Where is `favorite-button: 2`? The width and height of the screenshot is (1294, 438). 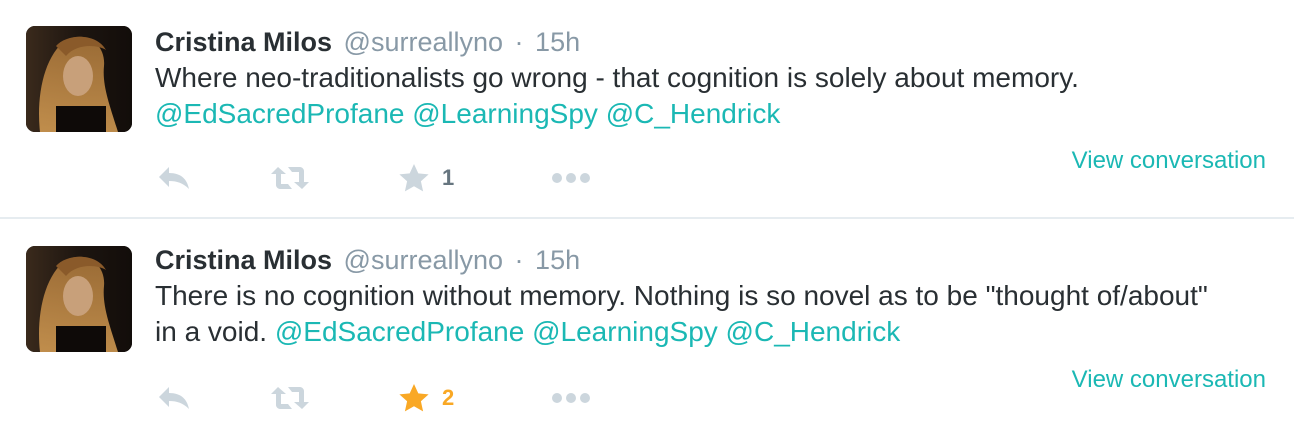
favorite-button: 2 is located at coordinates (426, 398).